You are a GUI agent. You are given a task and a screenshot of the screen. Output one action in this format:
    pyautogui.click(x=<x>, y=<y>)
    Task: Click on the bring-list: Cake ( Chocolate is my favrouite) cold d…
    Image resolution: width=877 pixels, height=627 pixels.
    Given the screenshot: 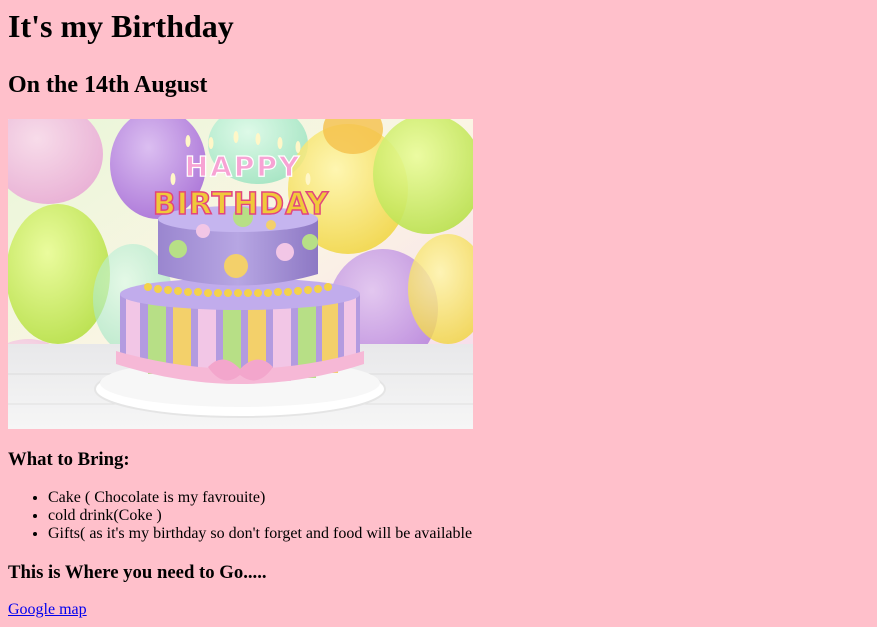 What is the action you would take?
    pyautogui.click(x=438, y=516)
    